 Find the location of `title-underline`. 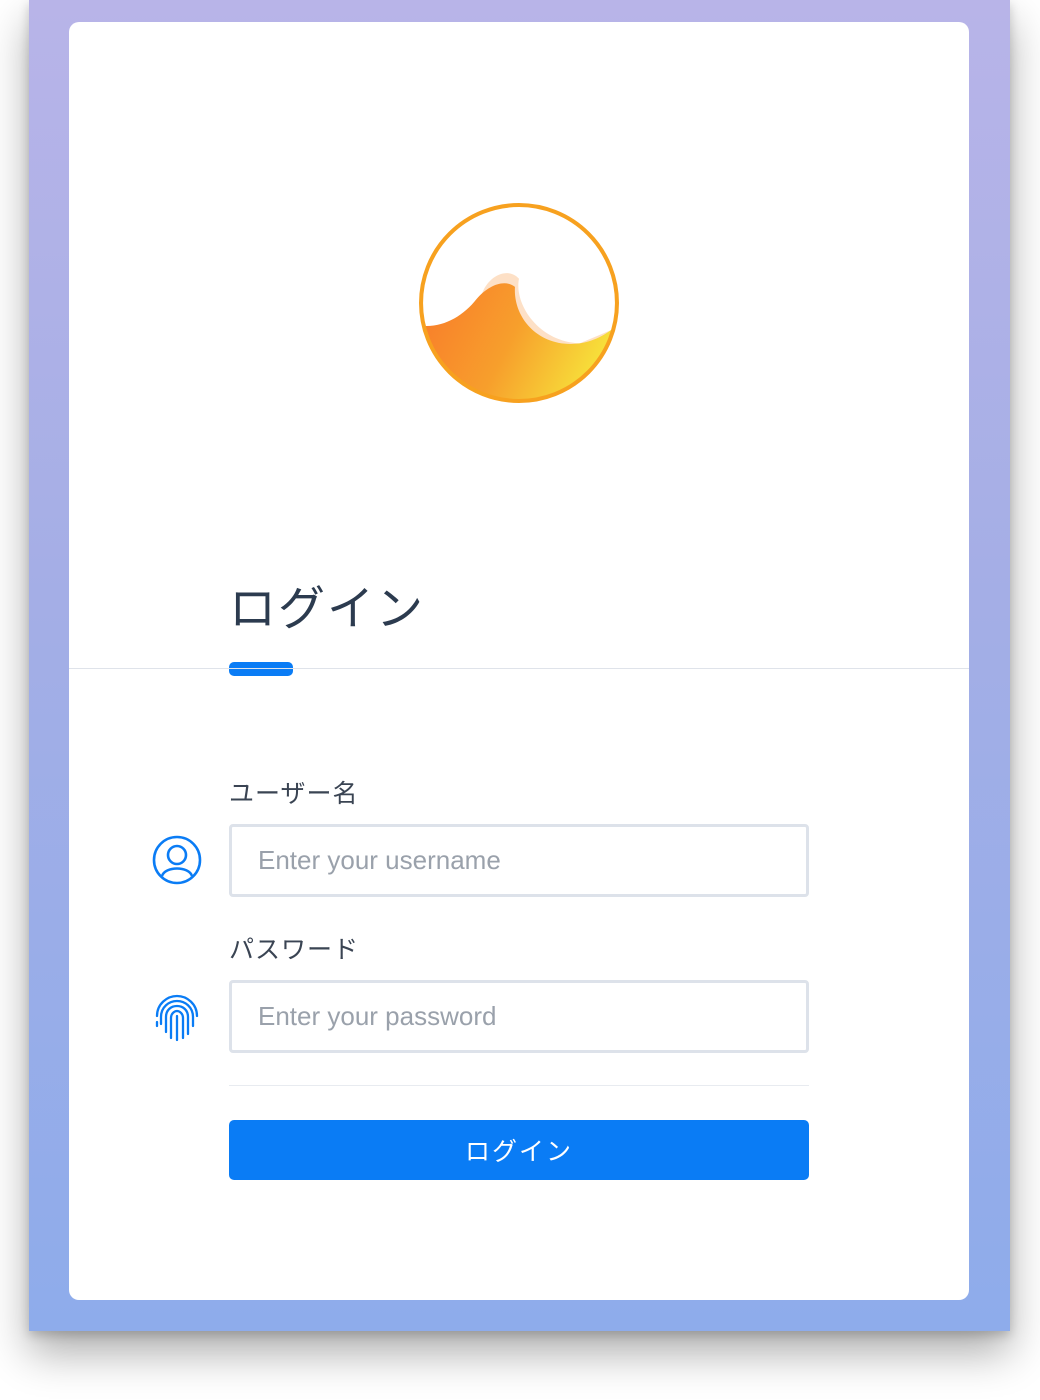

title-underline is located at coordinates (261, 669).